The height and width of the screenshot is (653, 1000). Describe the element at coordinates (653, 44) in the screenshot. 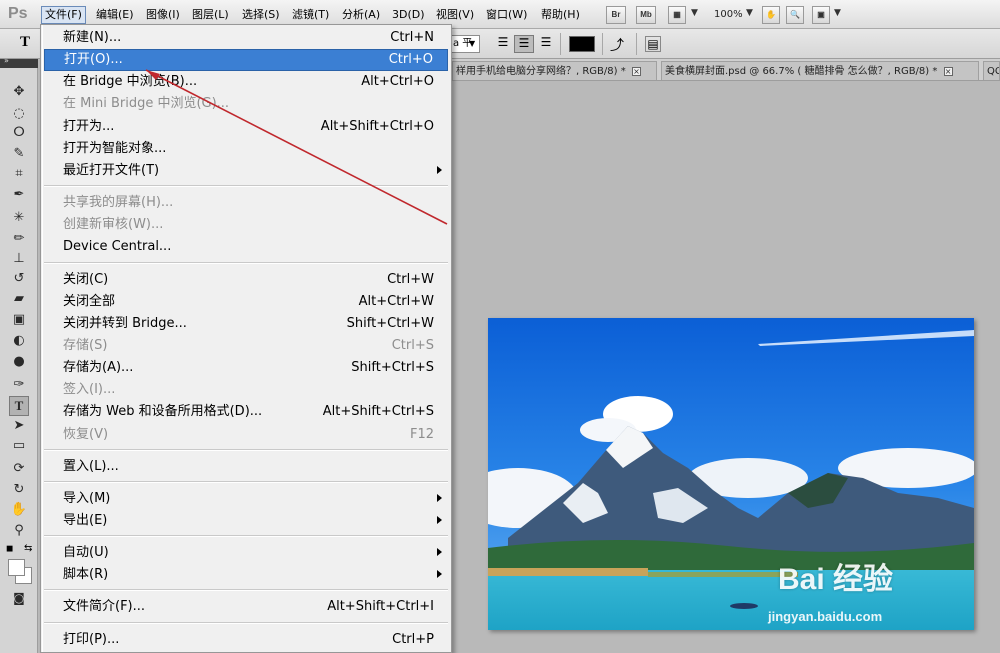

I see `character-panel-icon: ▤` at that location.